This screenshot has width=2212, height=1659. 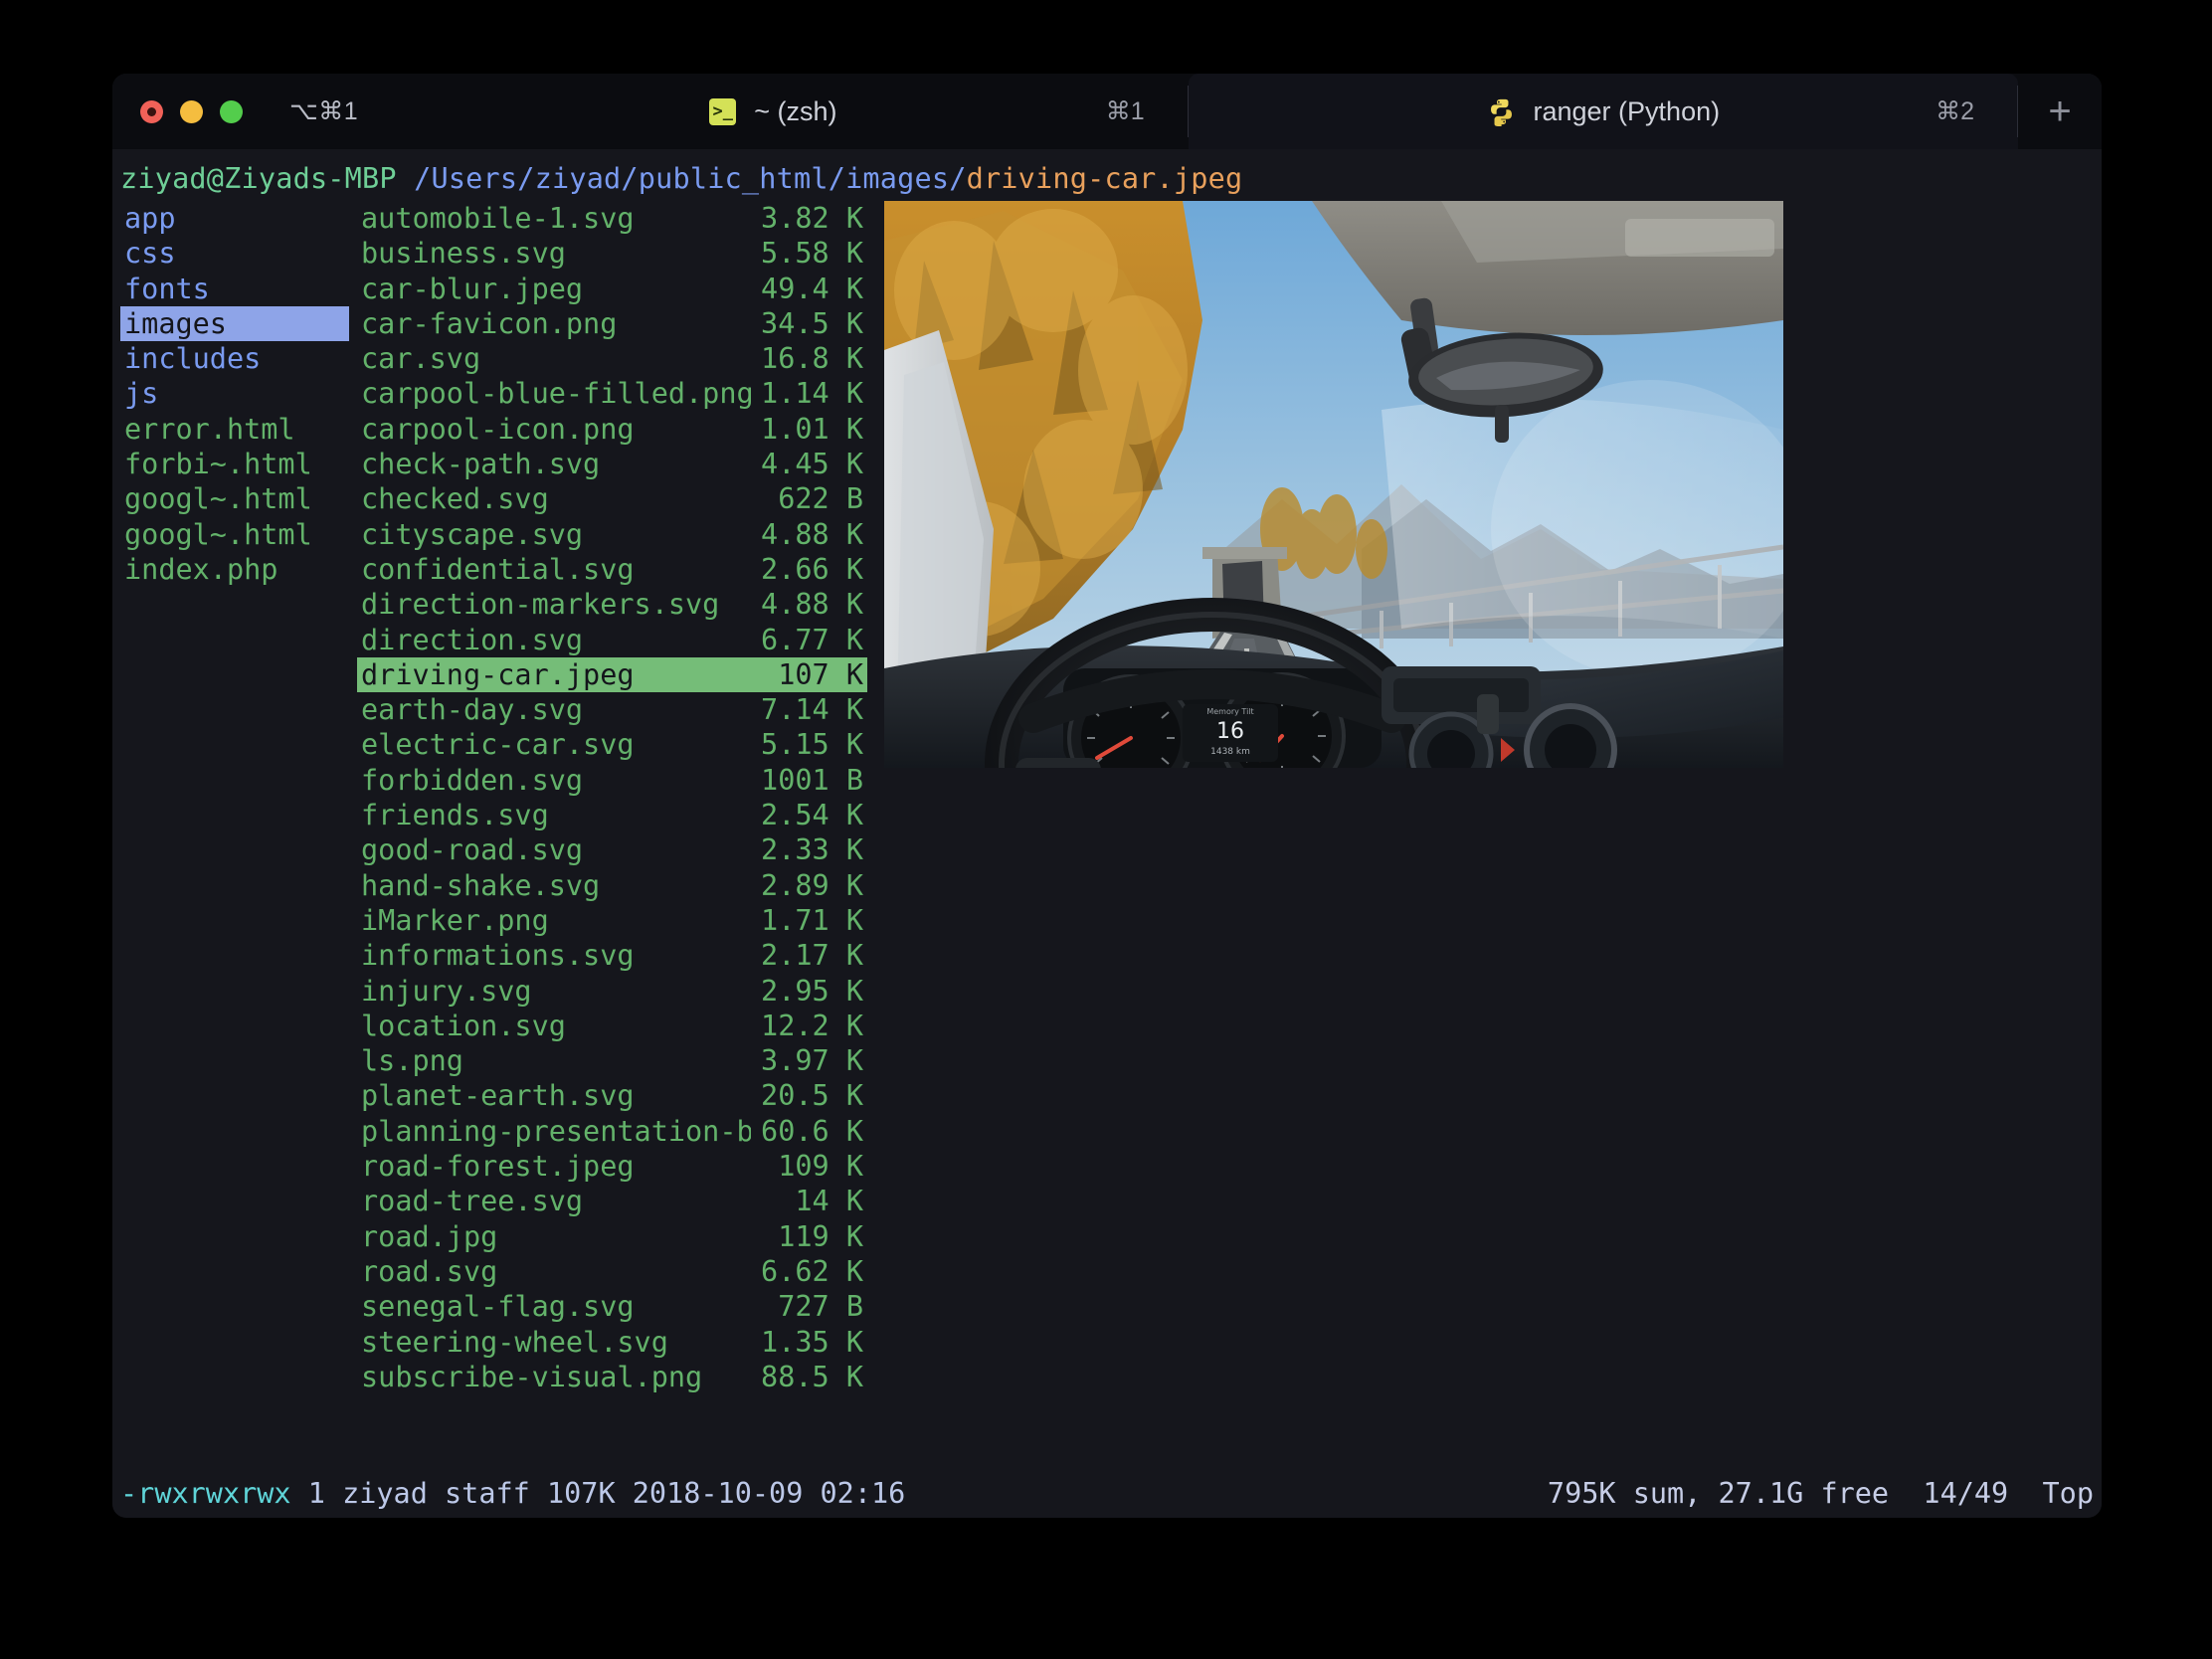 What do you see at coordinates (472, 850) in the screenshot?
I see `file-name: good-road.svg` at bounding box center [472, 850].